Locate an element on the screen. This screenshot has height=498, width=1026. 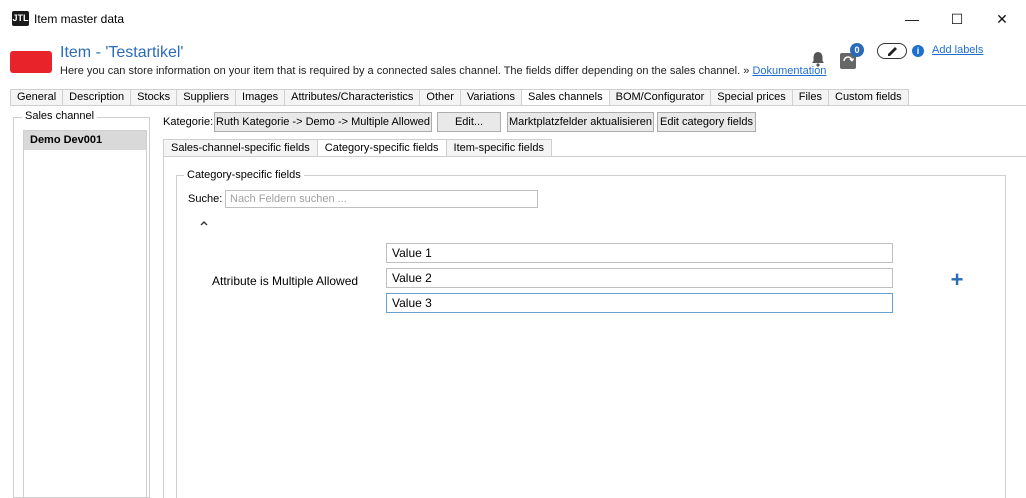
notification-badge: 0 is located at coordinates (857, 50).